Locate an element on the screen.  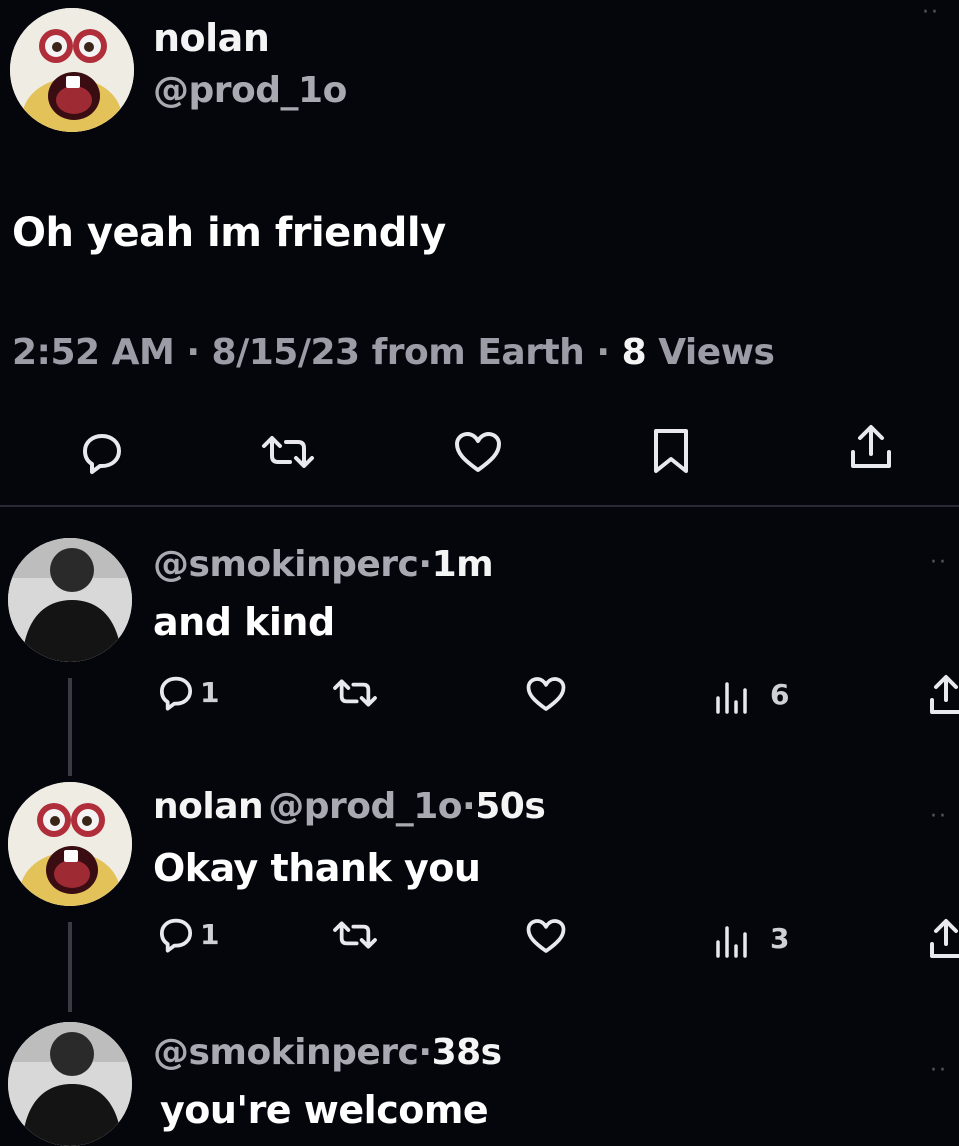
tweet-text: Oh yeah im friendly is located at coordinates (229, 233).